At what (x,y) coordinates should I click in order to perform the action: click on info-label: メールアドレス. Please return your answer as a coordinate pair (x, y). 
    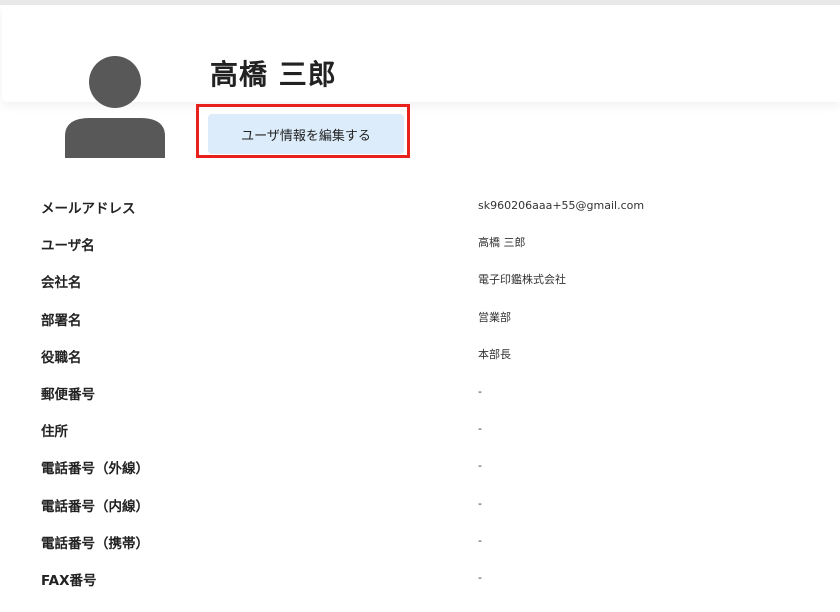
    Looking at the image, I should click on (88, 209).